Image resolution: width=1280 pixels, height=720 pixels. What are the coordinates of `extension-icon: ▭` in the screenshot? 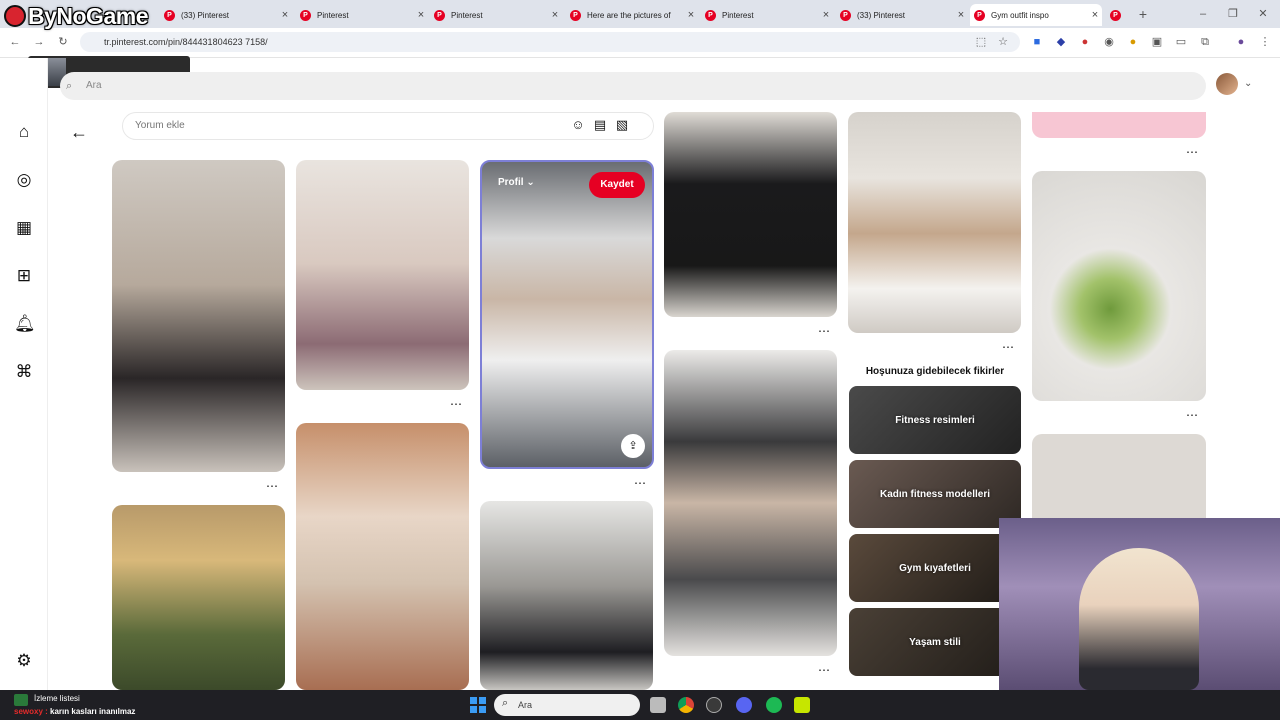 It's located at (1181, 42).